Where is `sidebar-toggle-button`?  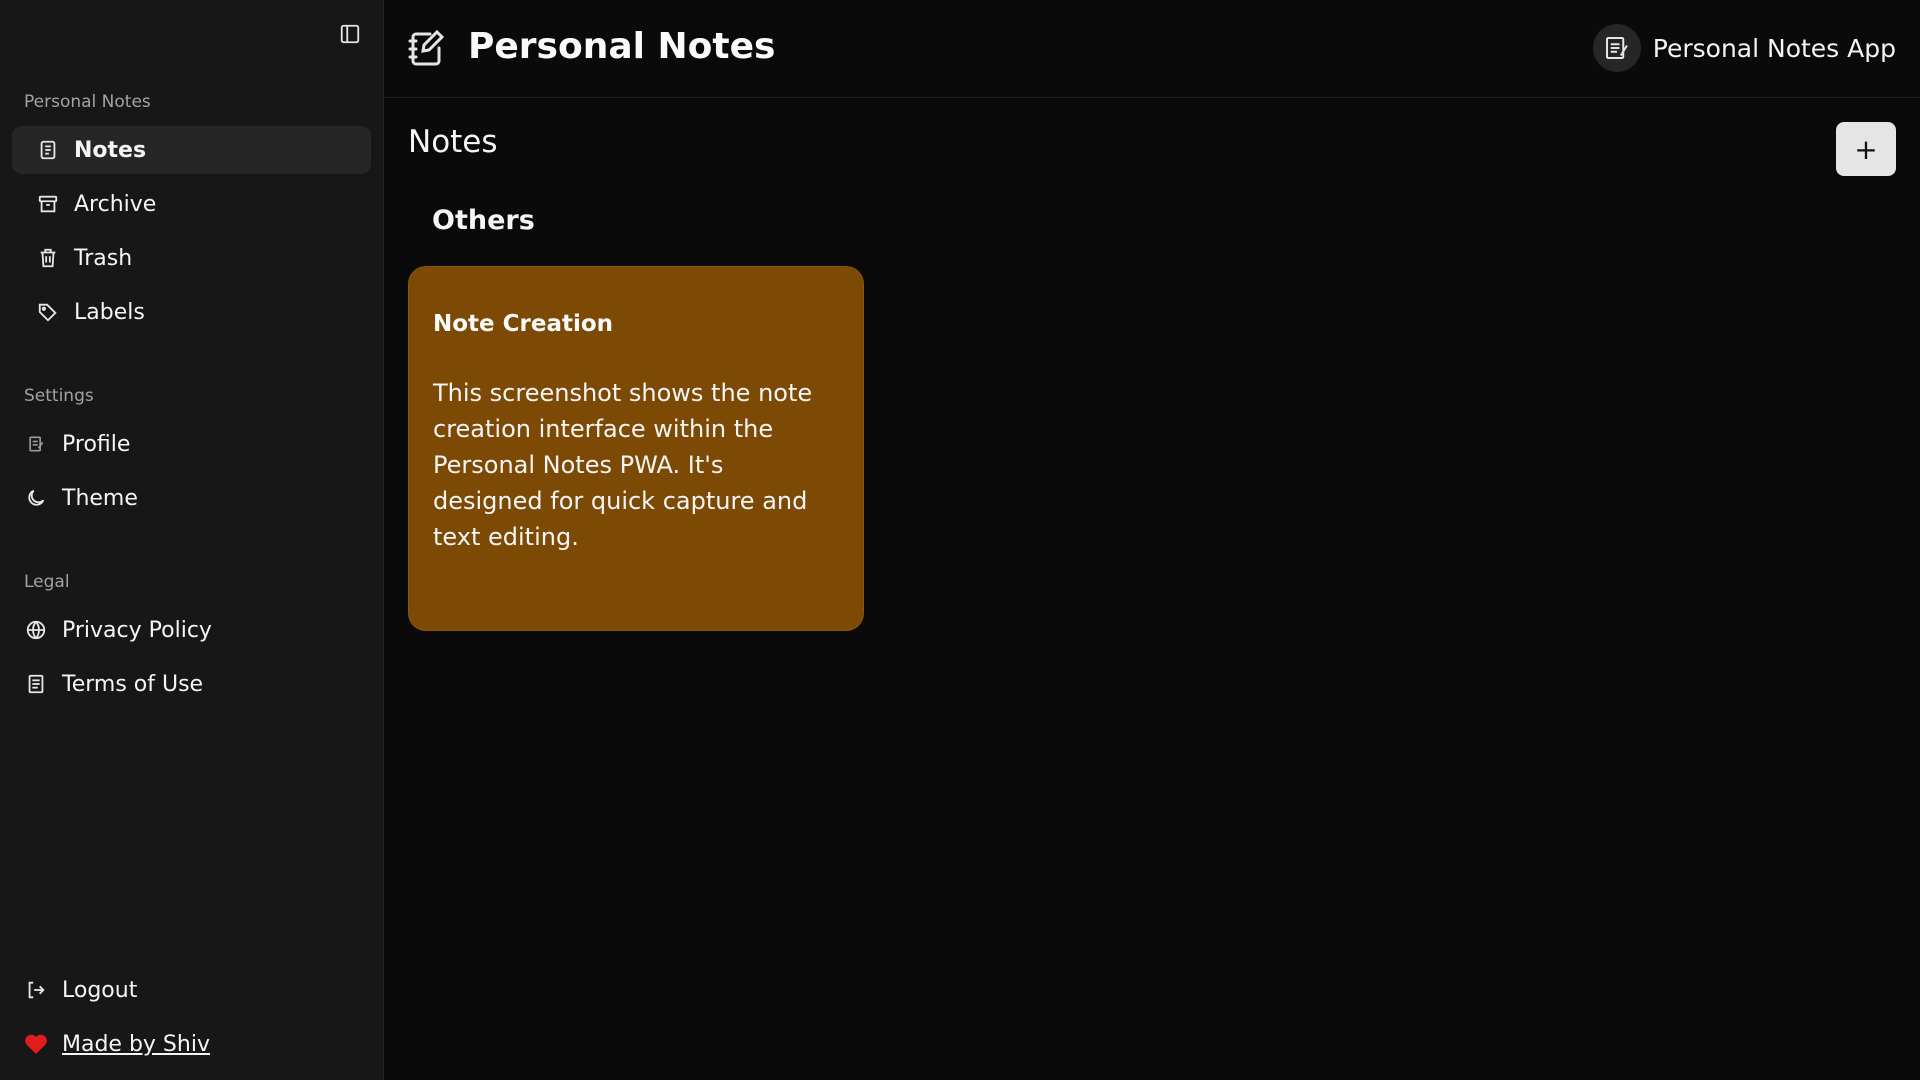
sidebar-toggle-button is located at coordinates (350, 34).